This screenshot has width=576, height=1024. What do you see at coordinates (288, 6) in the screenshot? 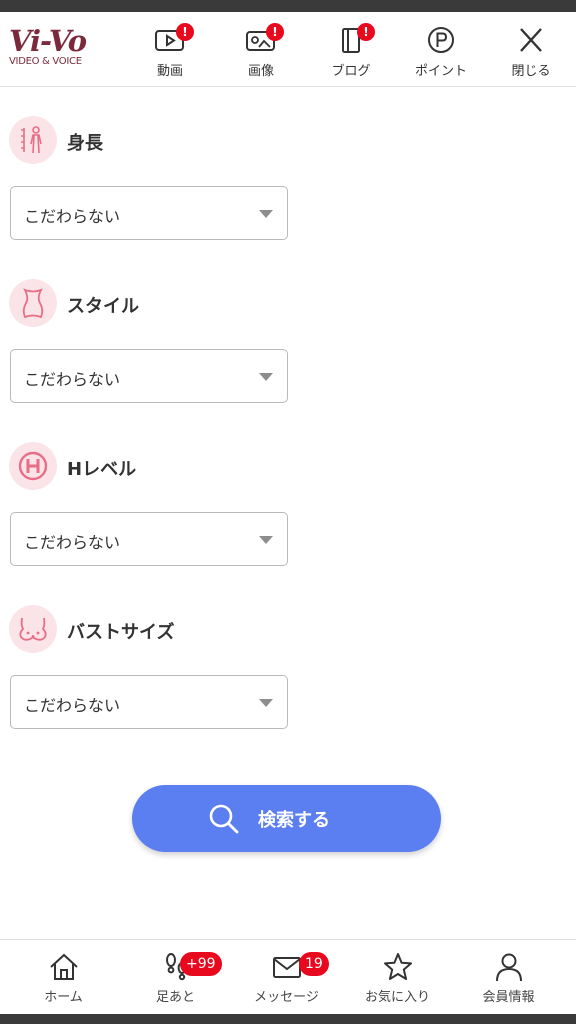
I see `system-status-bar` at bounding box center [288, 6].